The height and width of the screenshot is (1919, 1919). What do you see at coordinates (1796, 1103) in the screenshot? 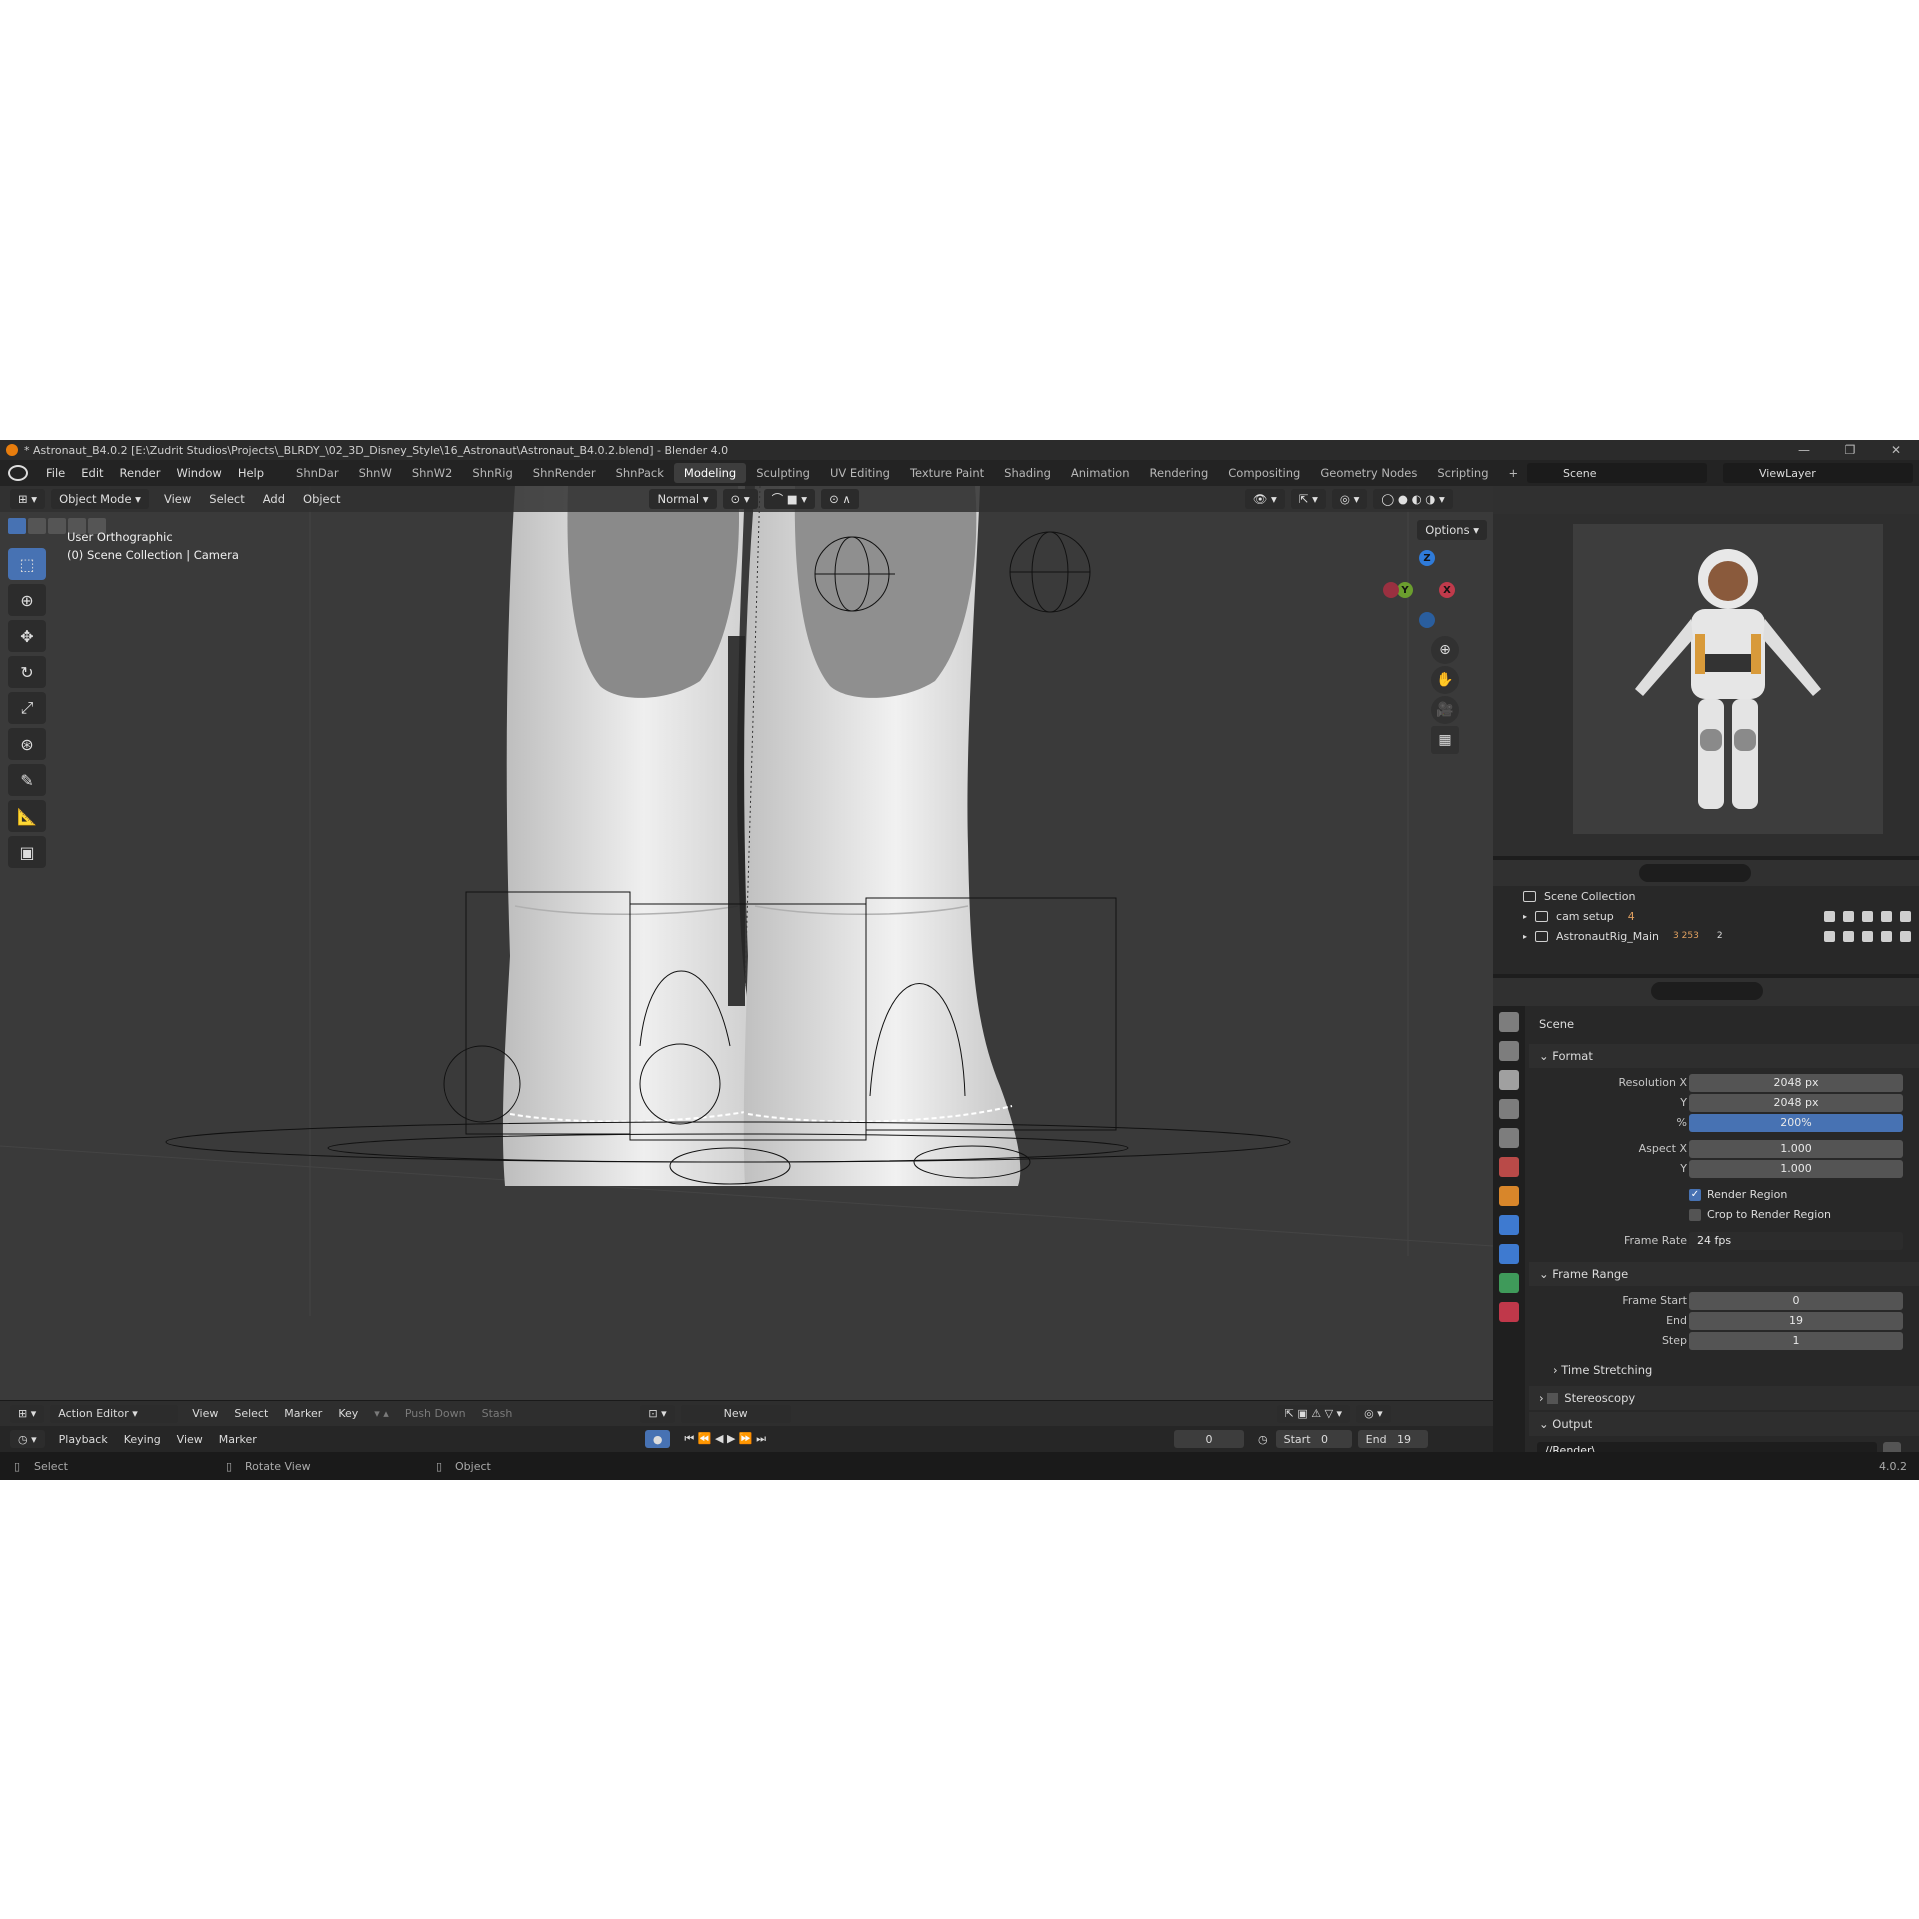
I see `resolution-y-field: 2048 px` at bounding box center [1796, 1103].